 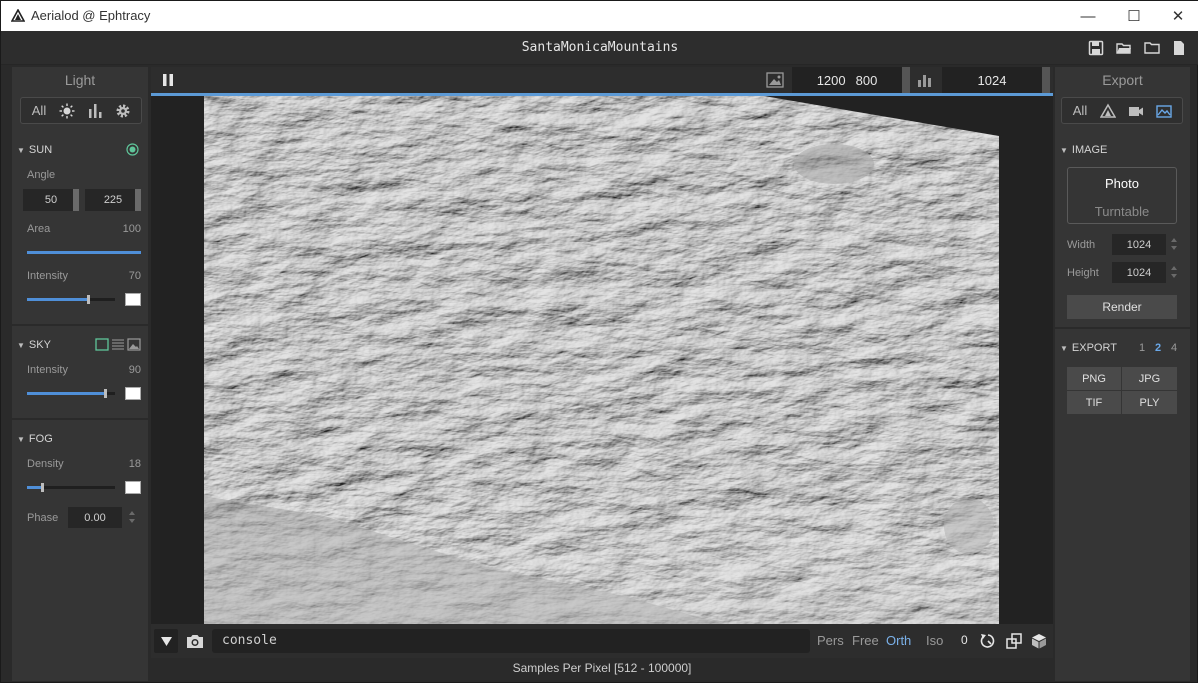 I want to click on fog-phase-input: 0.00, so click(x=95, y=517).